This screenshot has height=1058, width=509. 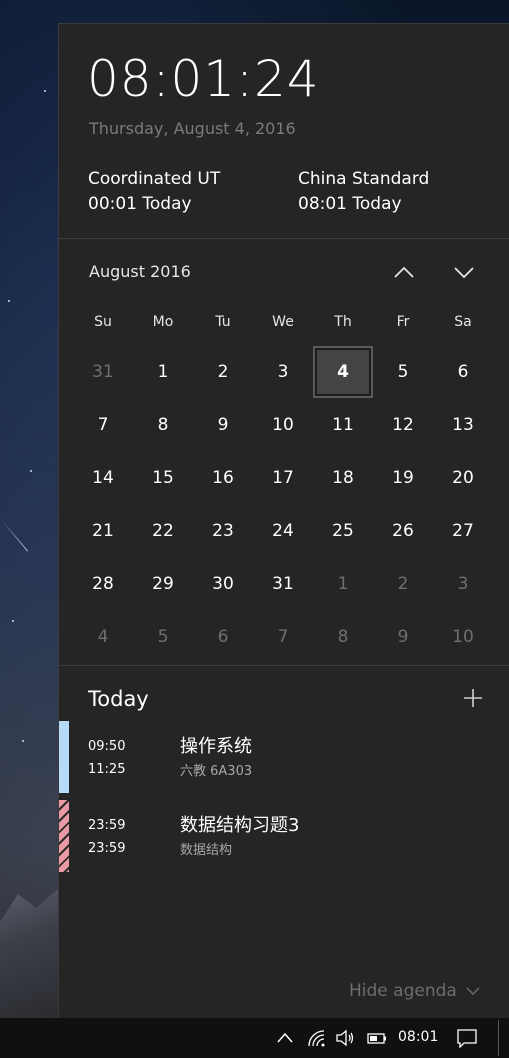 I want to click on calendar-day-number: 9, so click(x=403, y=636).